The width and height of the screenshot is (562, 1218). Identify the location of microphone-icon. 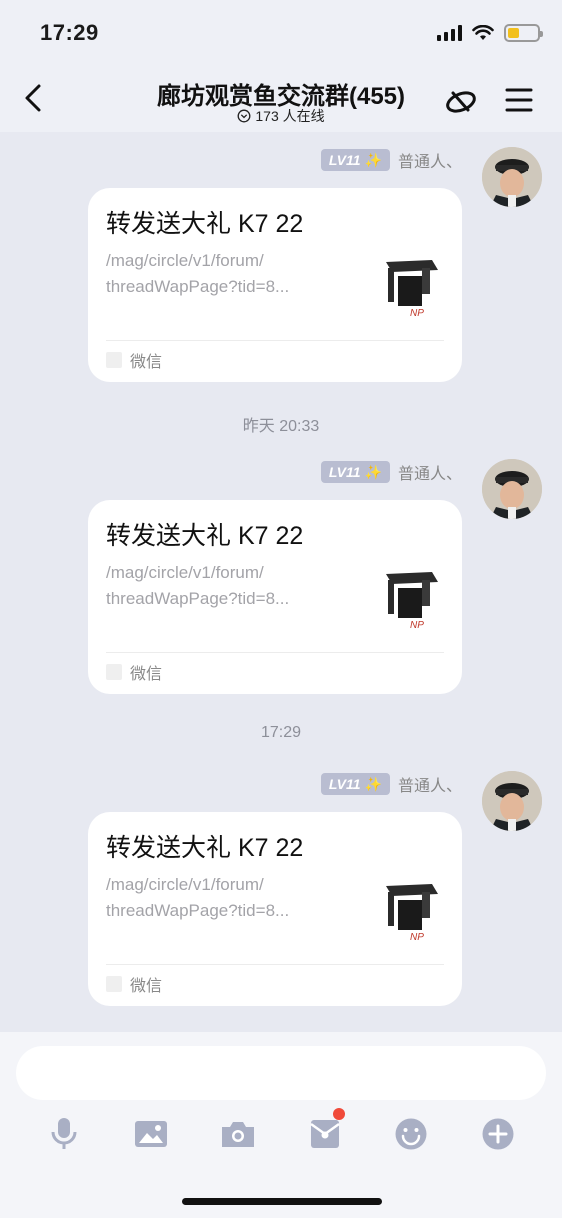
(64, 1134).